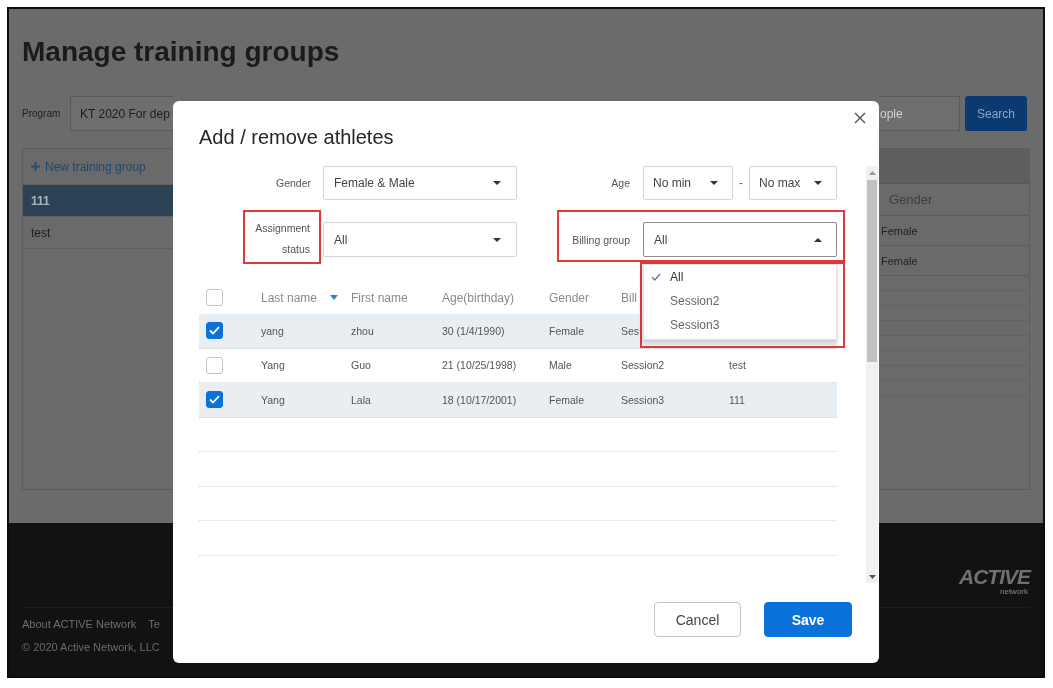 Image resolution: width=1053 pixels, height=688 pixels. What do you see at coordinates (740, 325) in the screenshot?
I see `dropdown-option: Session3` at bounding box center [740, 325].